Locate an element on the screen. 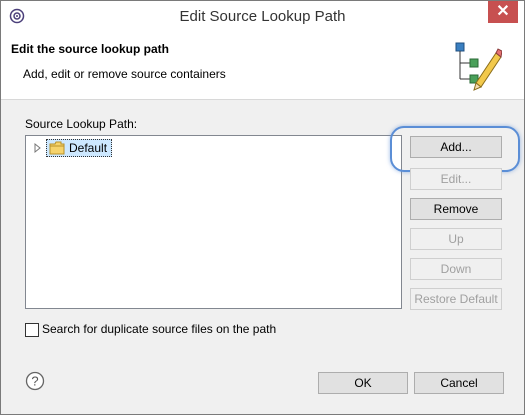  duplicates-checkbox is located at coordinates (32, 330).